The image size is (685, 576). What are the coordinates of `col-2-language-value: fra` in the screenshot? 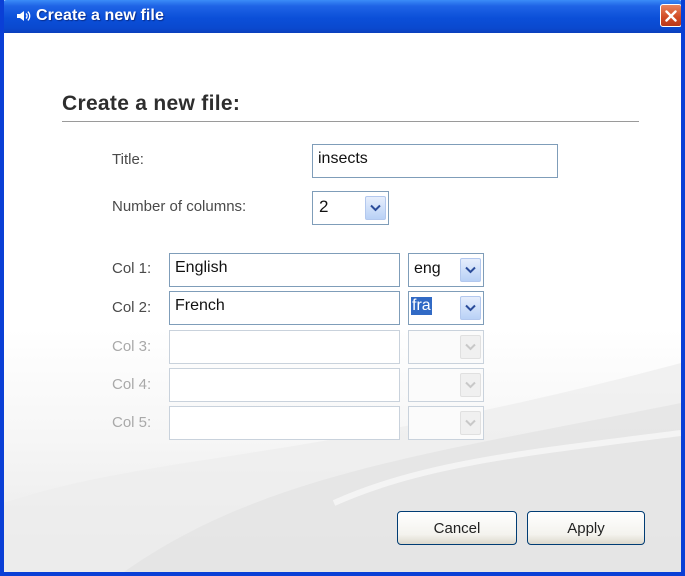 It's located at (421, 306).